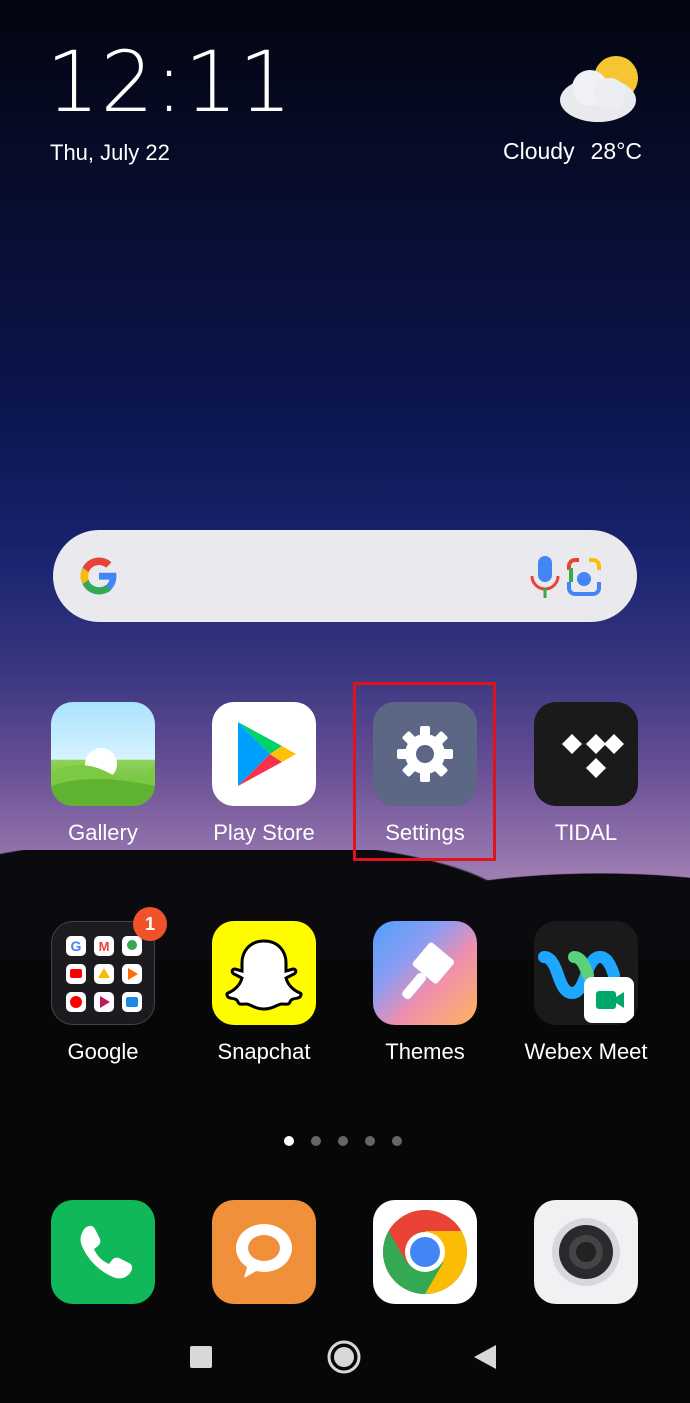 Image resolution: width=690 pixels, height=1403 pixels. What do you see at coordinates (98, 576) in the screenshot?
I see `google-g-icon` at bounding box center [98, 576].